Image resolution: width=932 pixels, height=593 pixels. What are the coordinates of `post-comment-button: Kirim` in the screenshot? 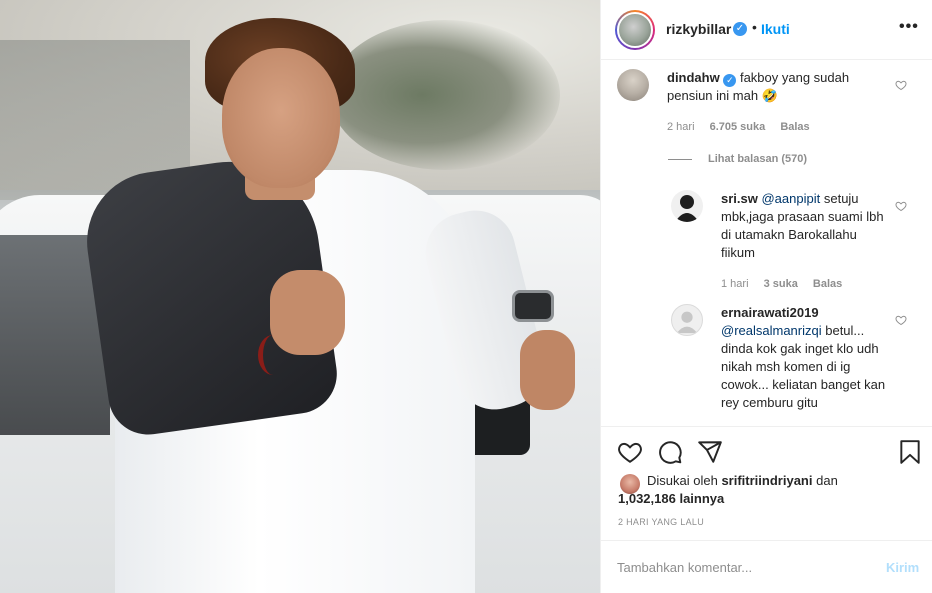 It's located at (902, 567).